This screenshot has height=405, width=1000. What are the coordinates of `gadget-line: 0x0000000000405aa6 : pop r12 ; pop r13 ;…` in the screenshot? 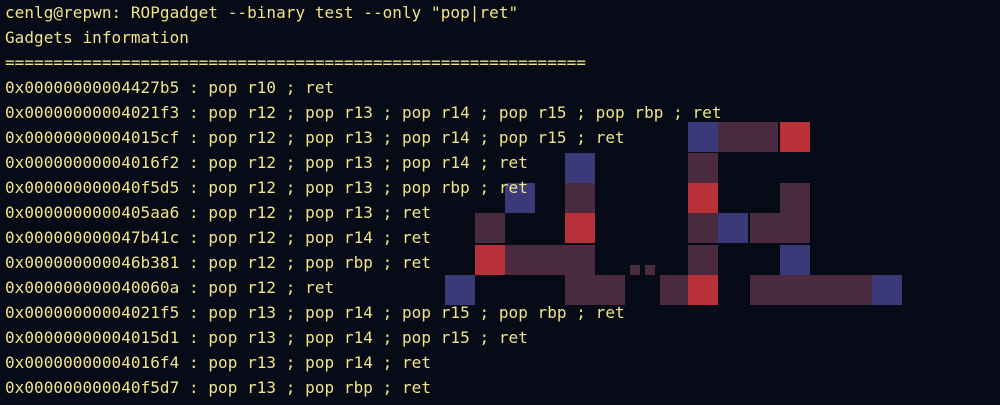 It's located at (218, 212).